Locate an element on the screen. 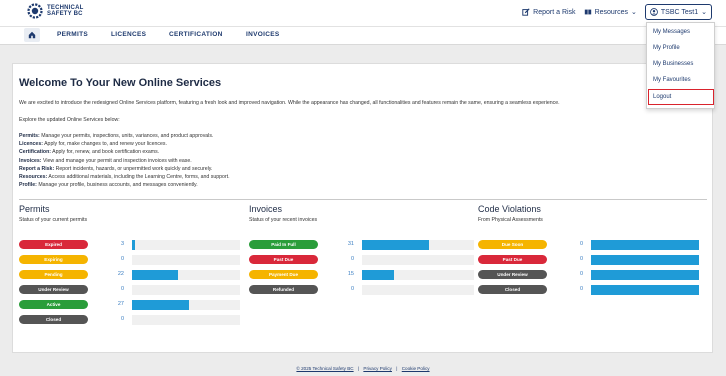 The image size is (726, 376). resources-dropdown: Resources ⌄ is located at coordinates (610, 12).